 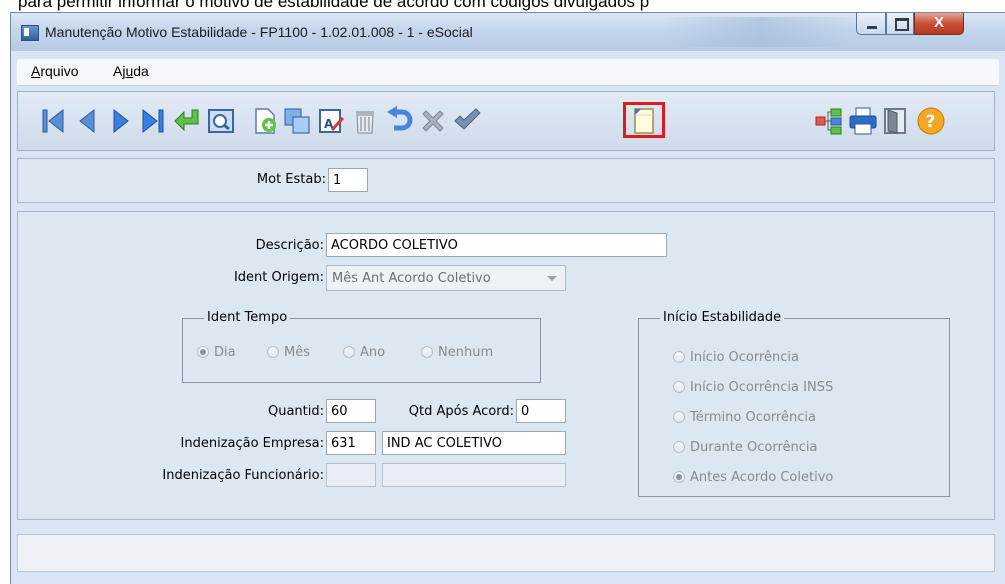 What do you see at coordinates (552, 278) in the screenshot?
I see `chevron-down-icon` at bounding box center [552, 278].